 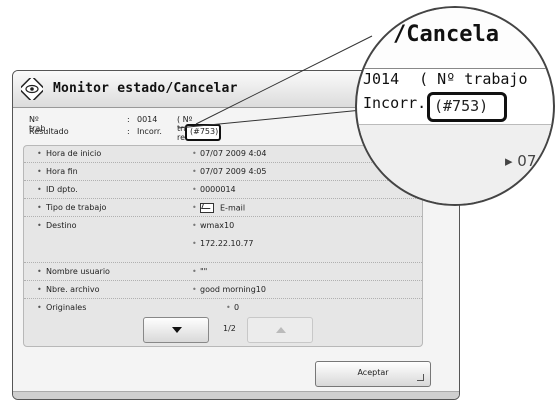 What do you see at coordinates (395, 103) in the screenshot?
I see `magnified-result: Incorr.` at bounding box center [395, 103].